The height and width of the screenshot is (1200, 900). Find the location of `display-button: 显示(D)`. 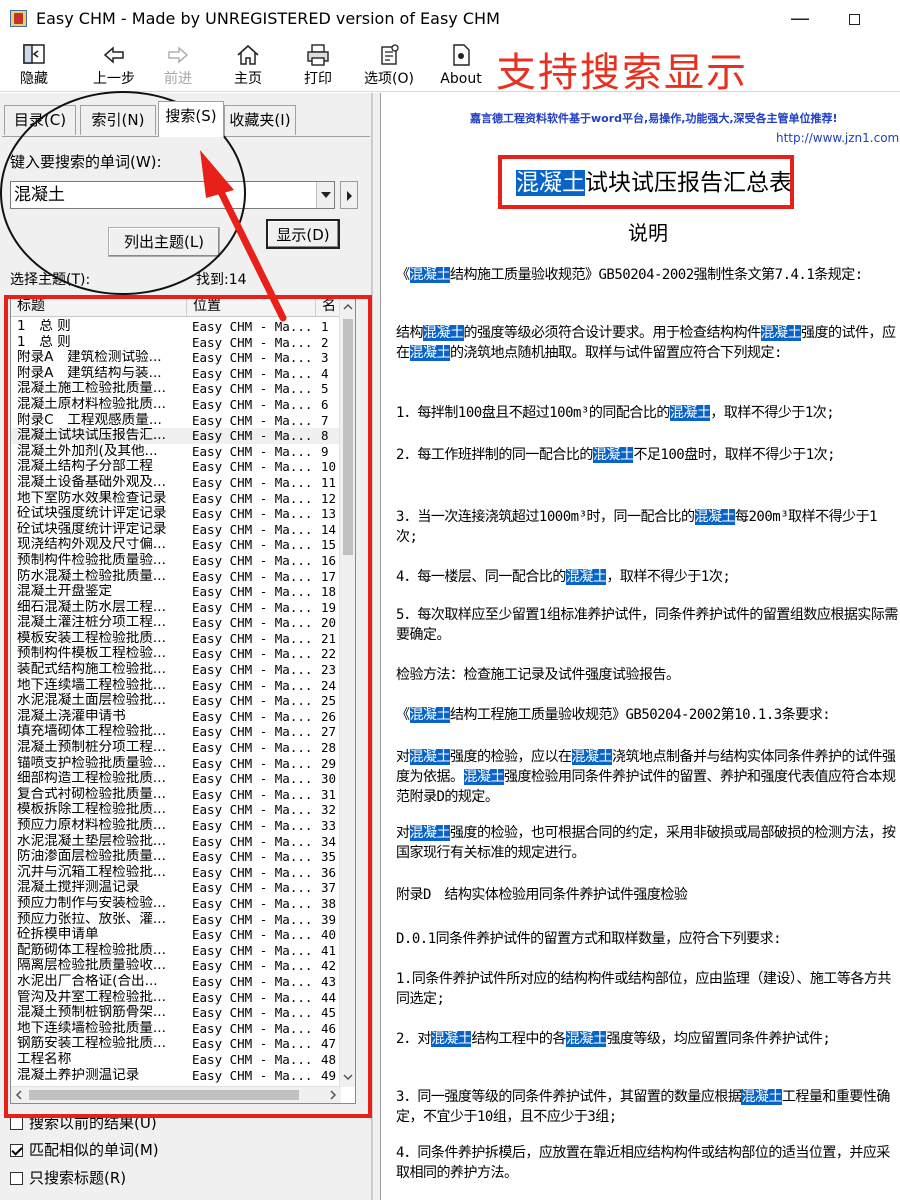

display-button: 显示(D) is located at coordinates (303, 234).